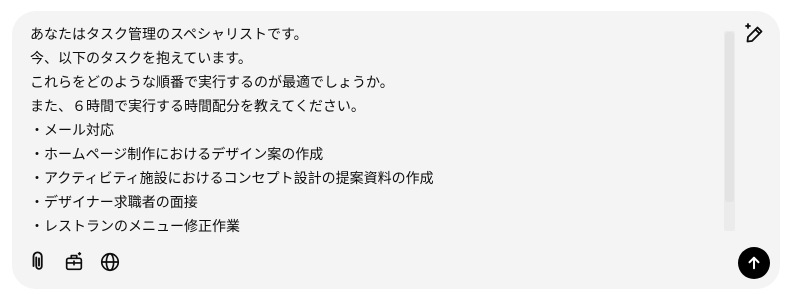  I want to click on prompt-line: ・デザイナー求職者の面接, so click(114, 203).